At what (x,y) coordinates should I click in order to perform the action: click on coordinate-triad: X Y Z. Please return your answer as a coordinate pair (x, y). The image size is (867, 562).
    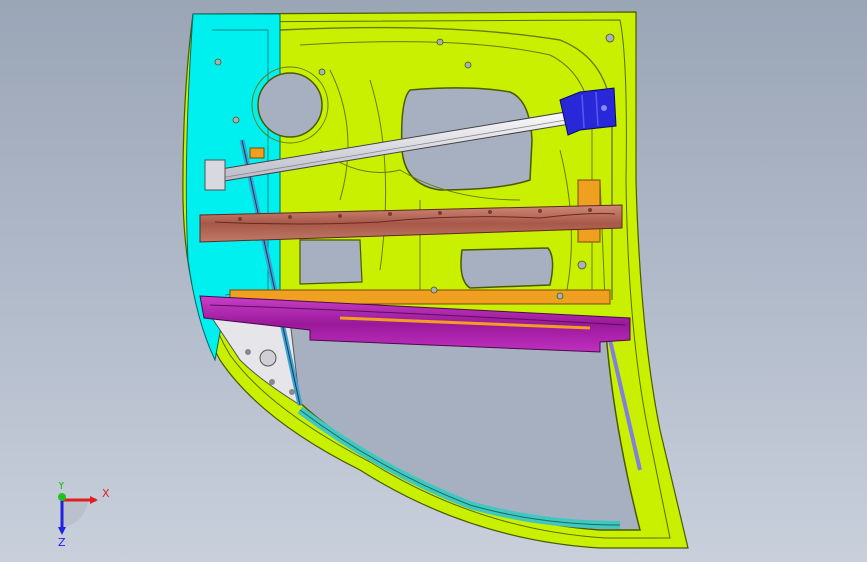
    Looking at the image, I should click on (83, 515).